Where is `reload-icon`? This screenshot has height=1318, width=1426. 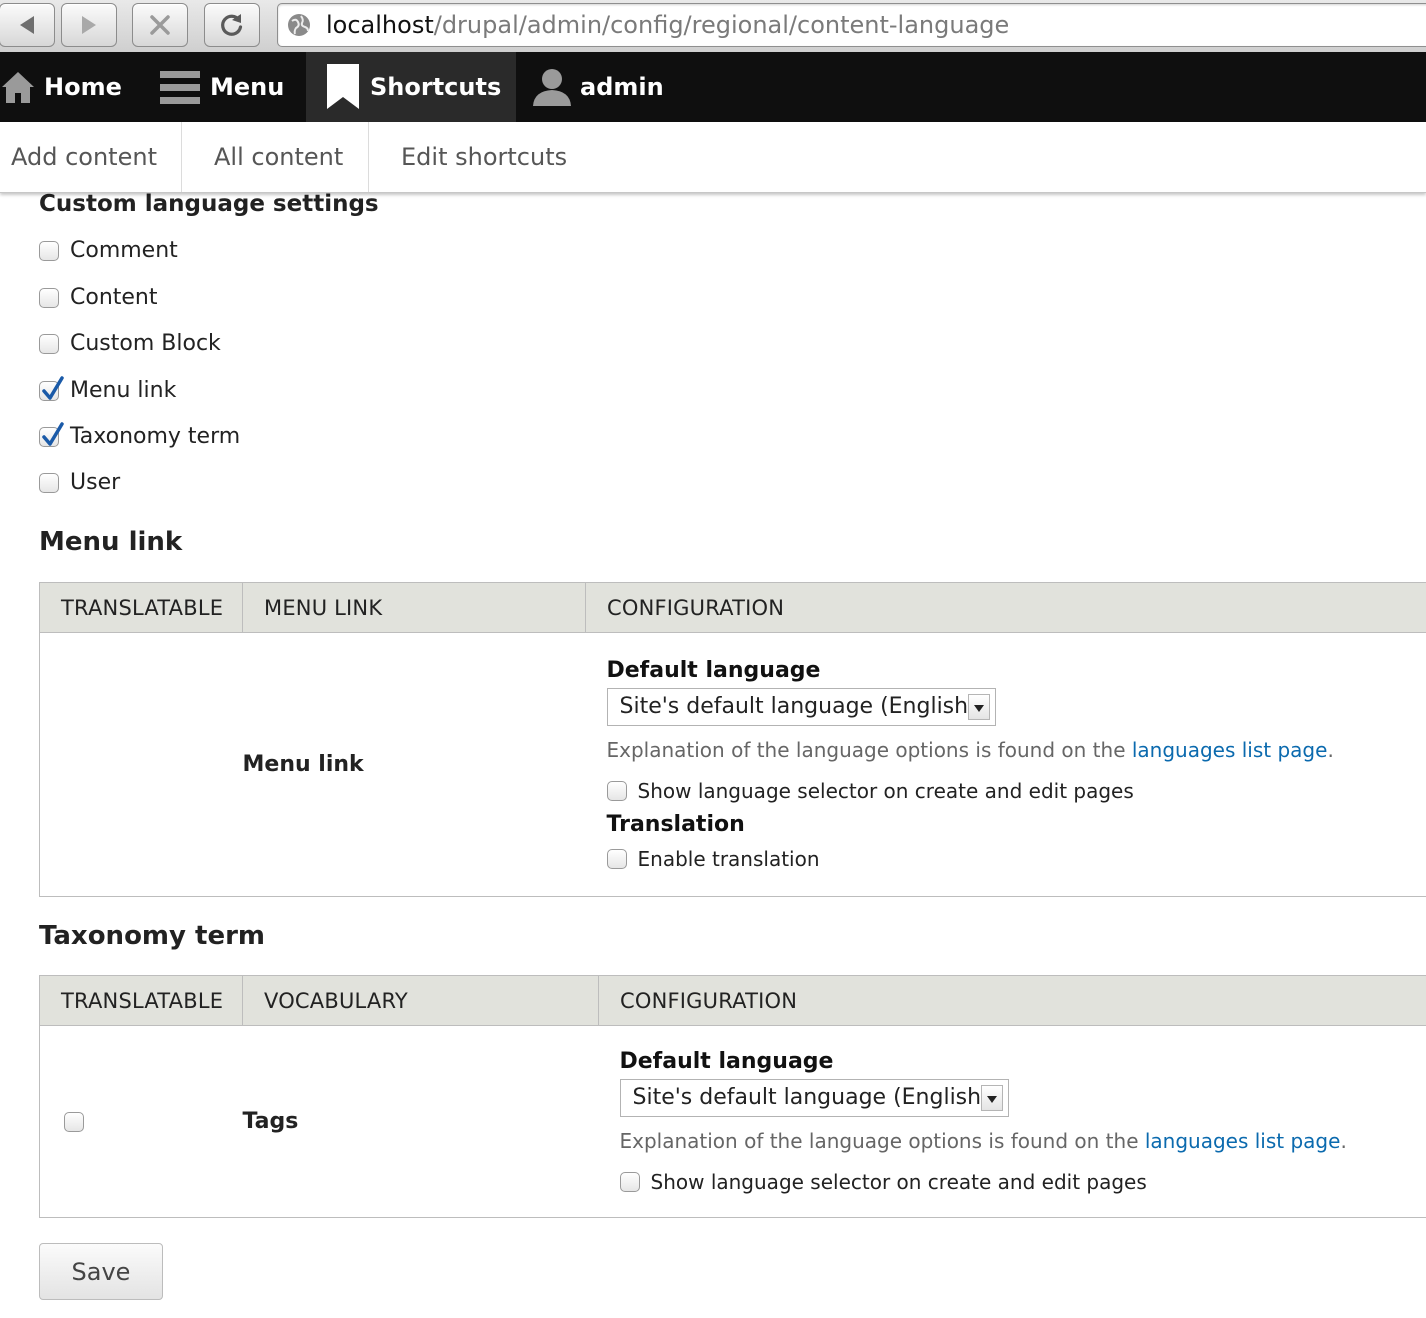
reload-icon is located at coordinates (232, 25).